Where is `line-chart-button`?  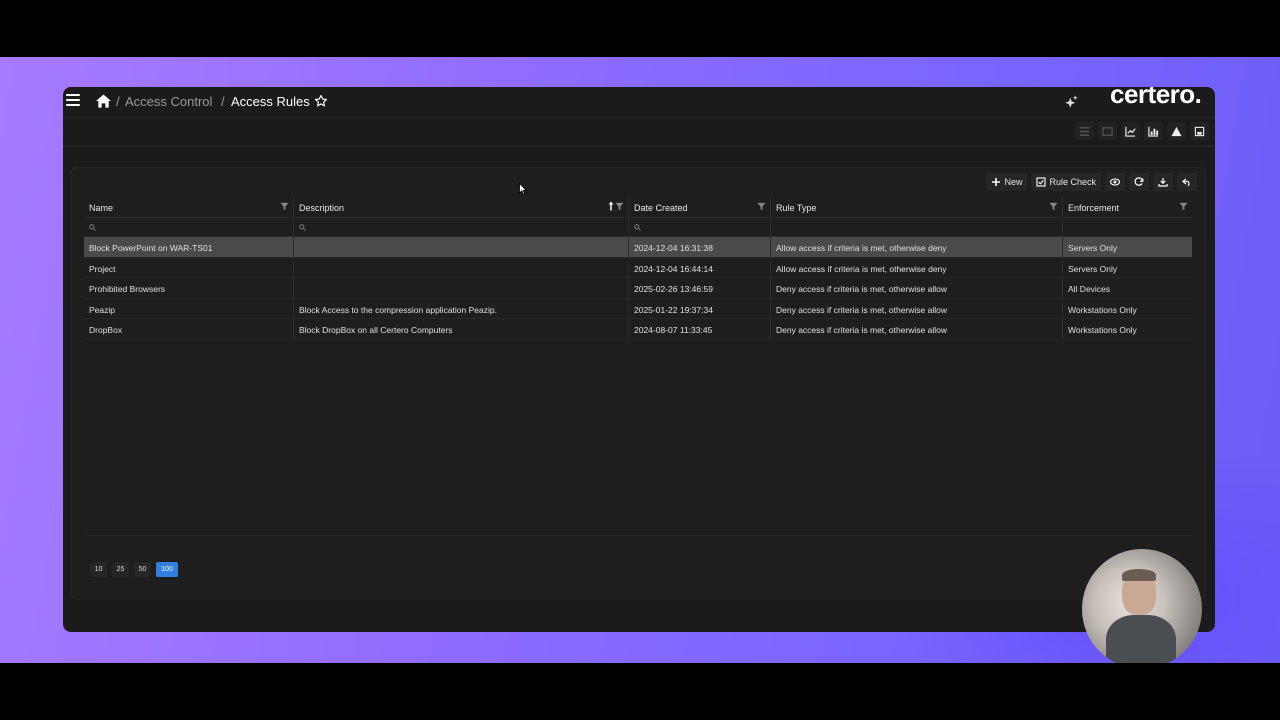 line-chart-button is located at coordinates (1130, 131).